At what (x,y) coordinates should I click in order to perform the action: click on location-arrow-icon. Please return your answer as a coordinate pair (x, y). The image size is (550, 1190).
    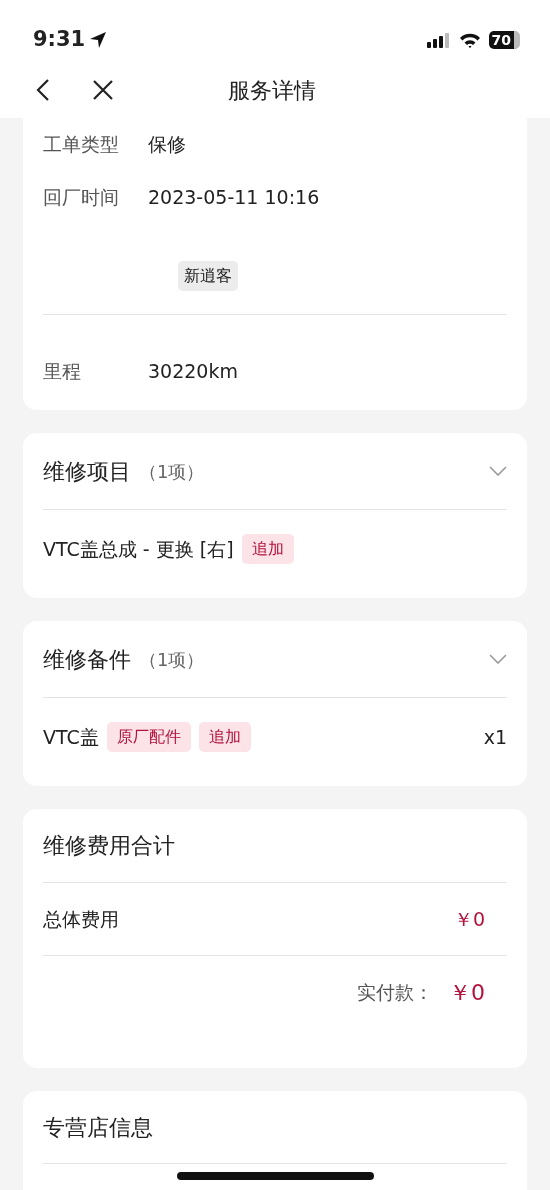
    Looking at the image, I should click on (98, 40).